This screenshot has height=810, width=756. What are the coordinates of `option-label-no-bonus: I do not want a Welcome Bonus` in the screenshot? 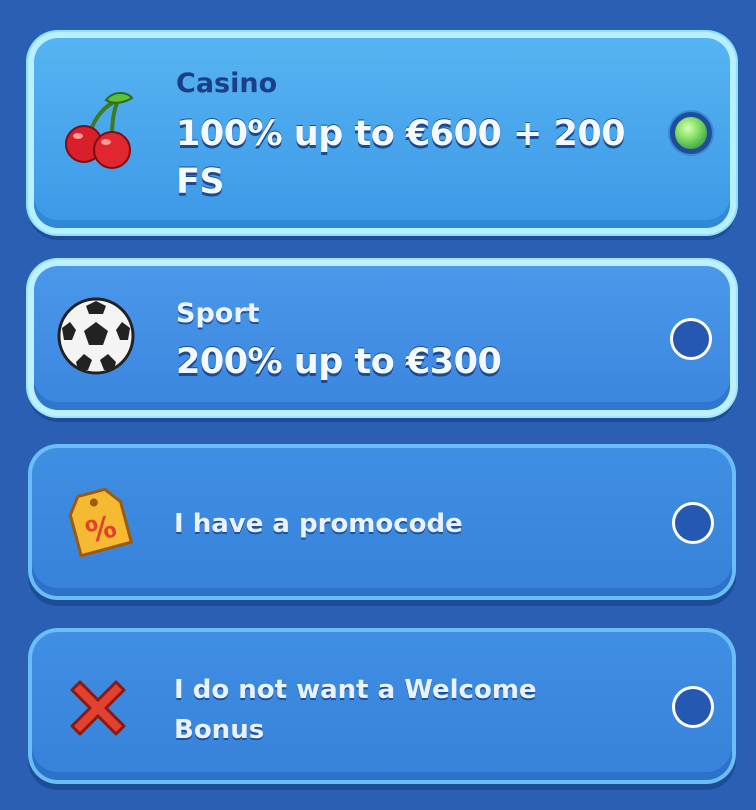 It's located at (355, 710).